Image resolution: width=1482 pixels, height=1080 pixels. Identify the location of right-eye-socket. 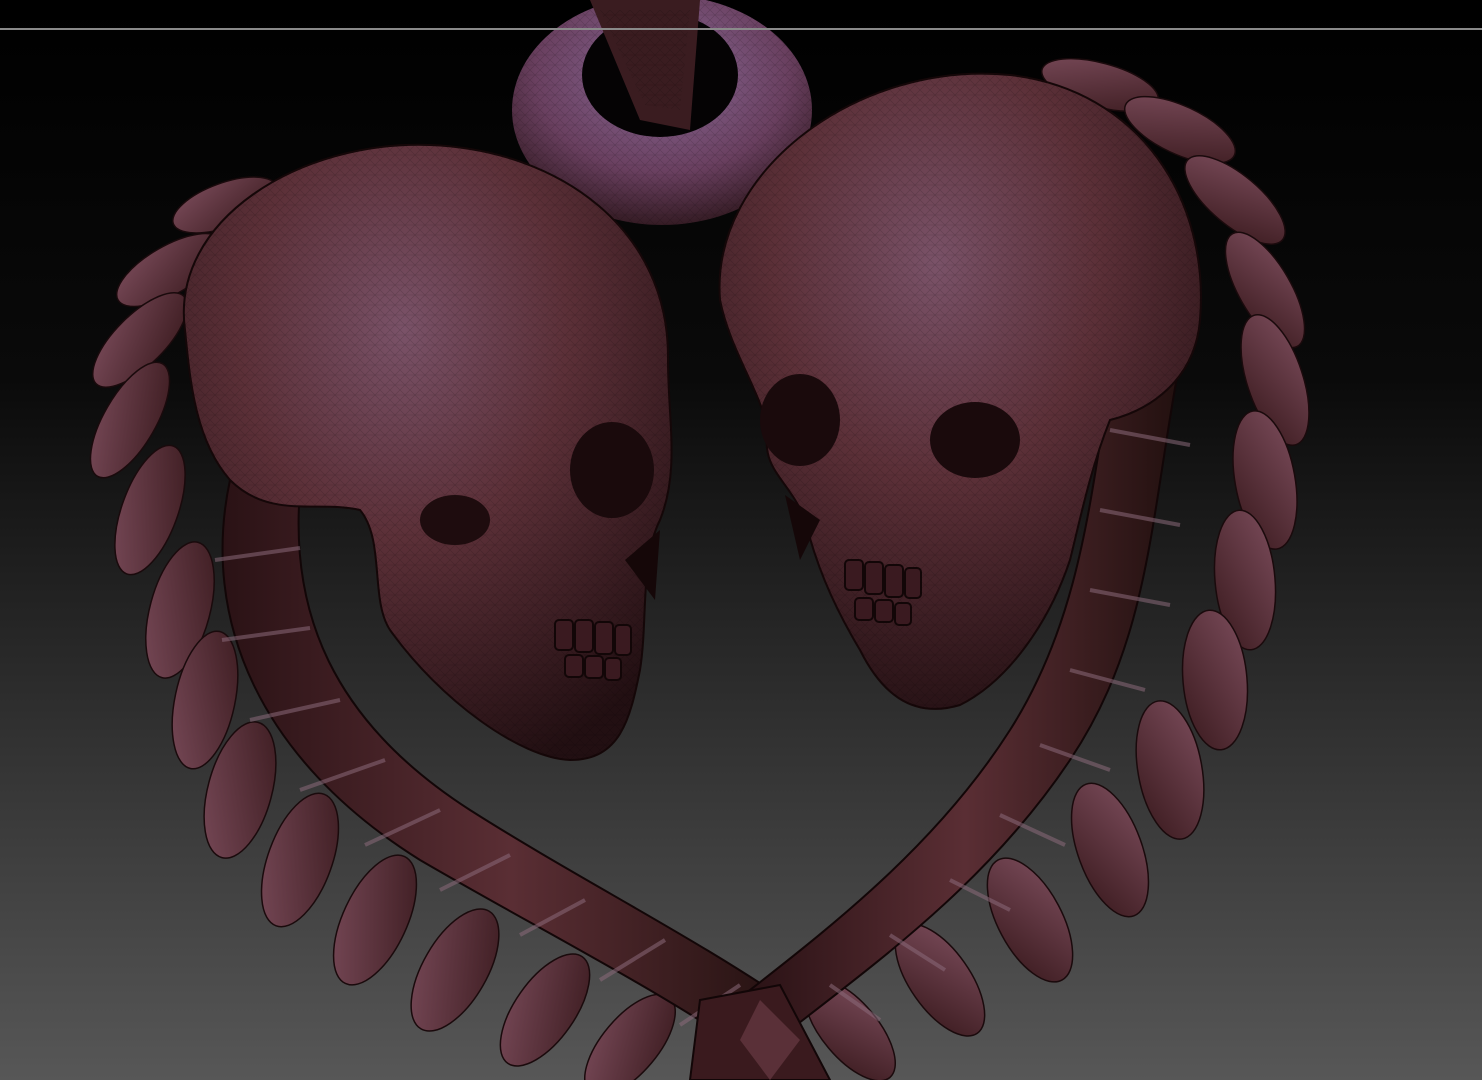
(800, 420).